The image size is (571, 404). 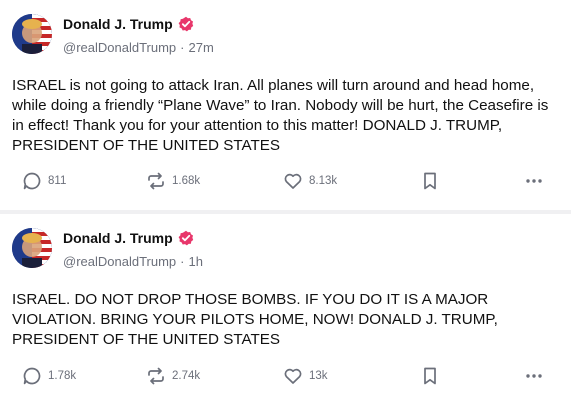 I want to click on like-button: 8.13k, so click(x=310, y=181).